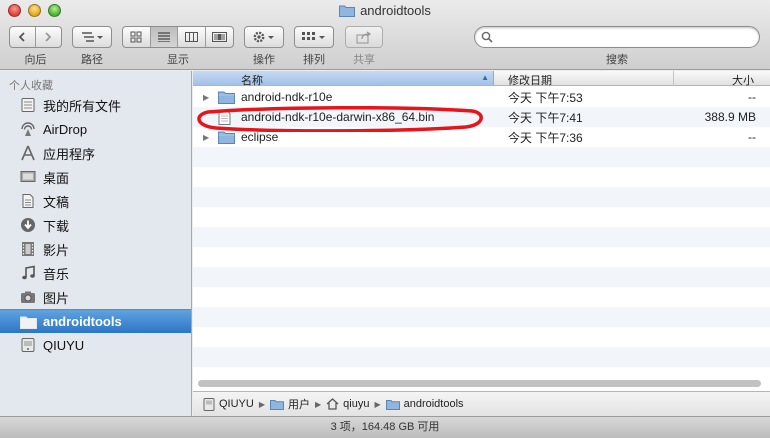  I want to click on sidebar-item-qiuyu: QIUYU, so click(95, 345).